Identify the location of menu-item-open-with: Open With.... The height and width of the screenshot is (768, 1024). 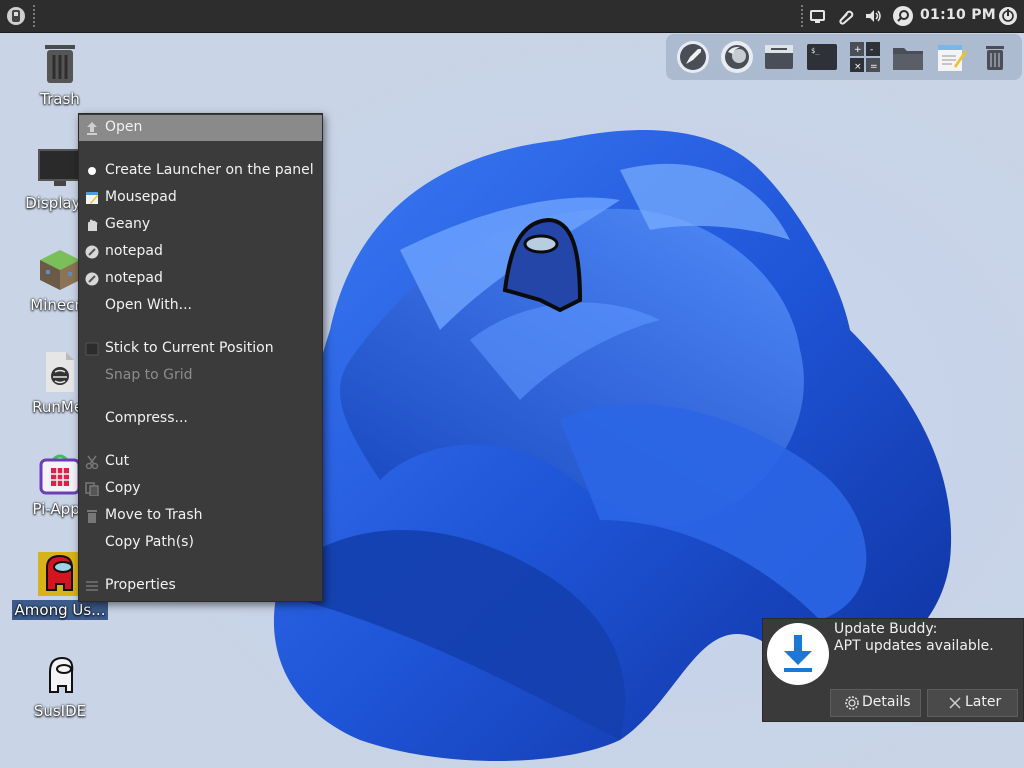
(200, 306).